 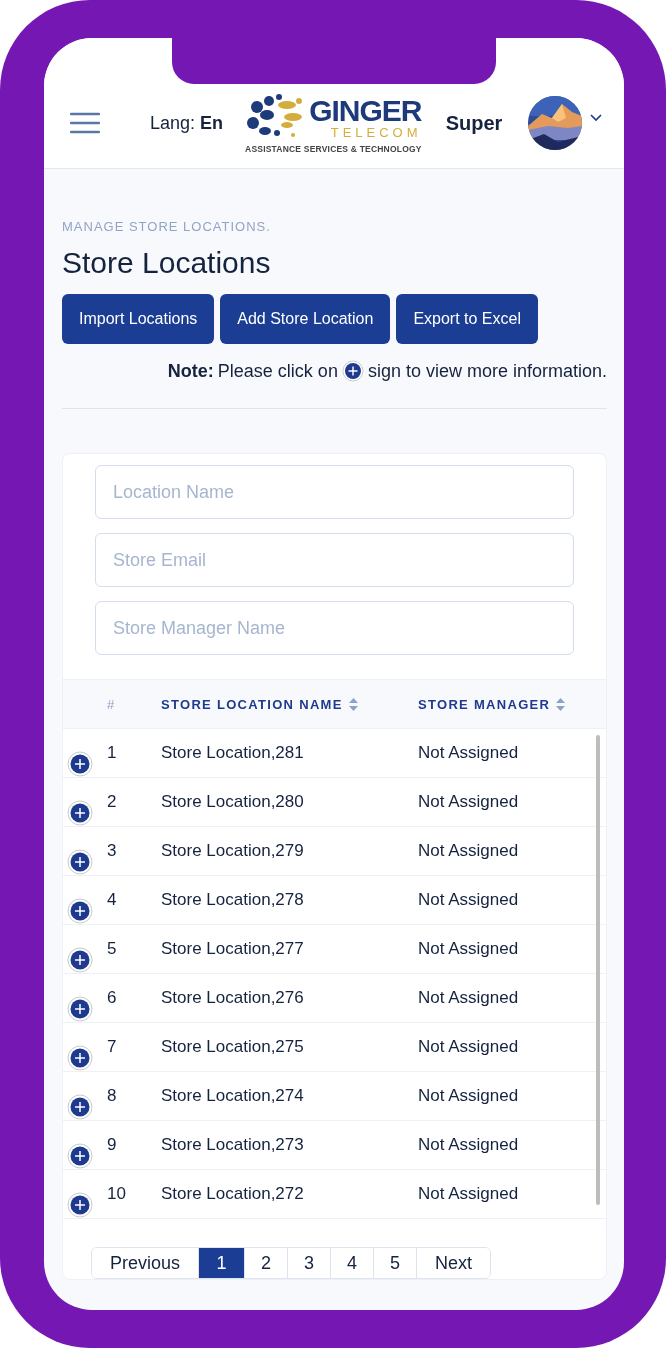 What do you see at coordinates (233, 949) in the screenshot?
I see `table-cell-text: Store Location,277` at bounding box center [233, 949].